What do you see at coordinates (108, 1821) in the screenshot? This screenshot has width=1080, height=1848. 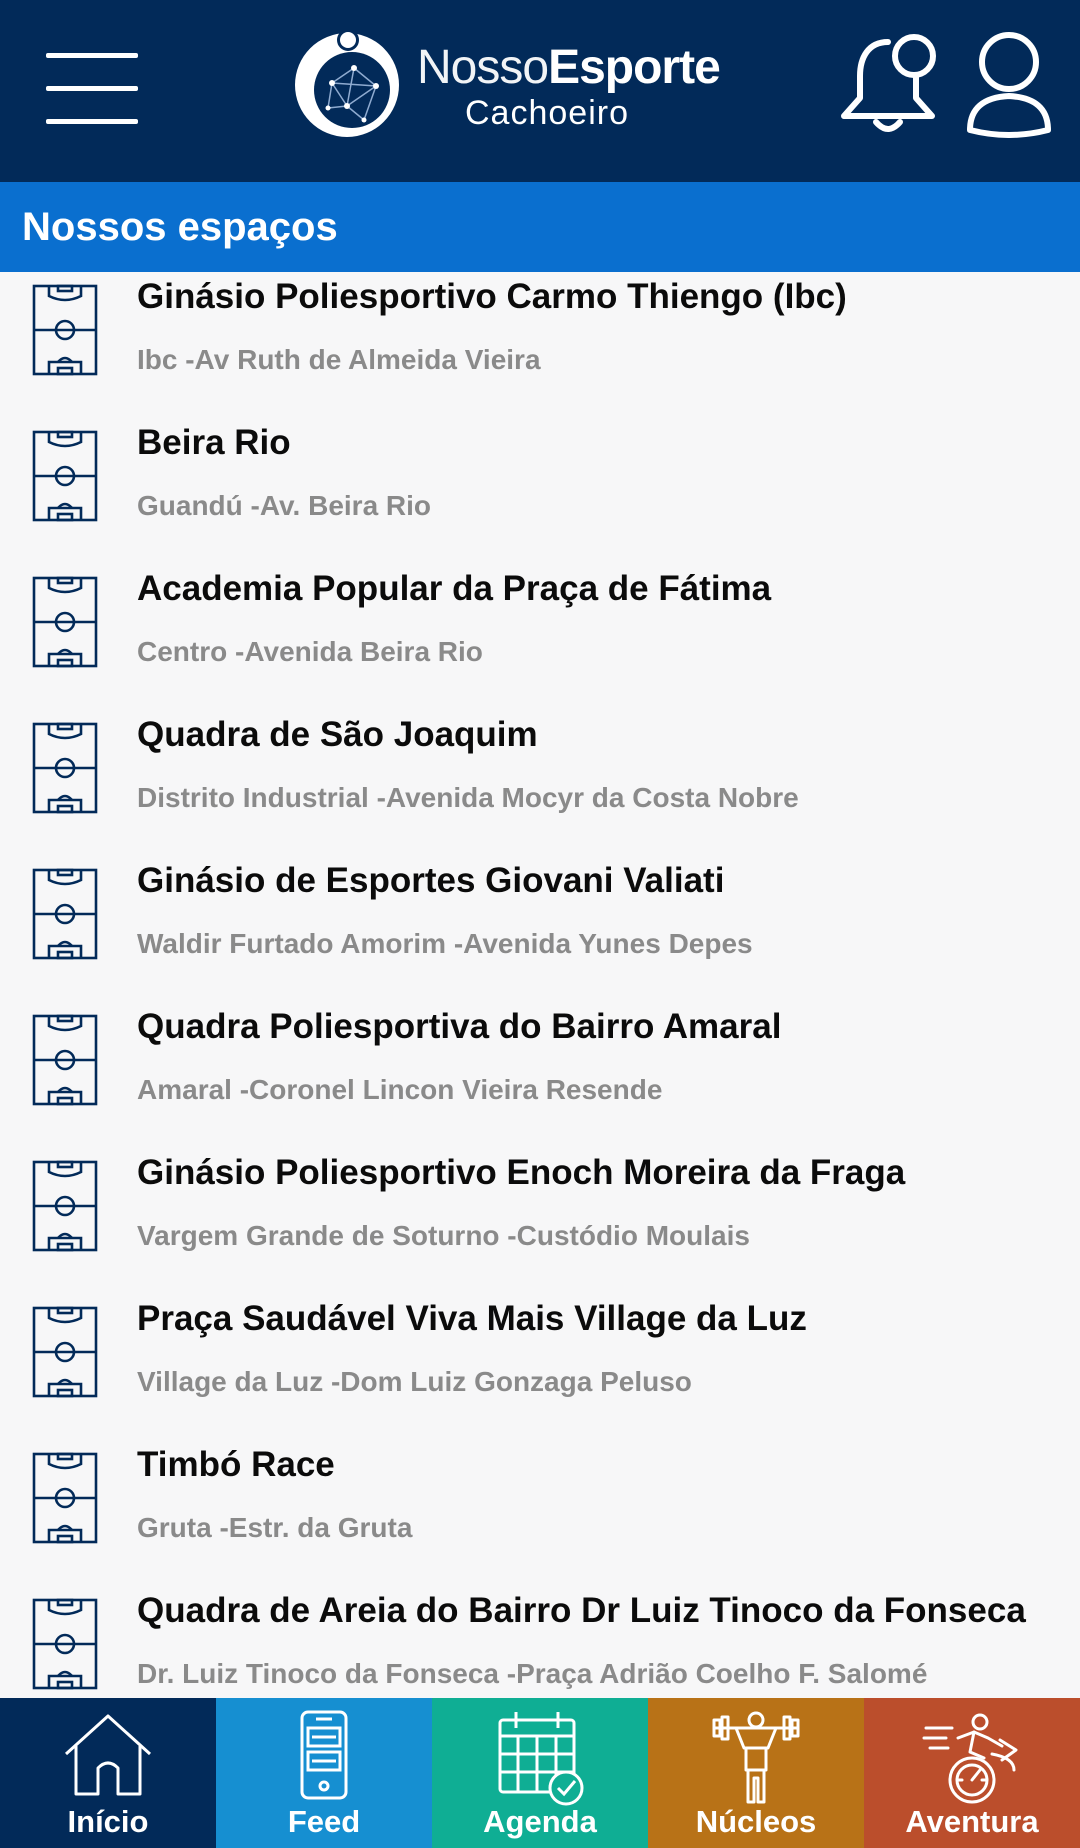 I see `nav-label: Início` at bounding box center [108, 1821].